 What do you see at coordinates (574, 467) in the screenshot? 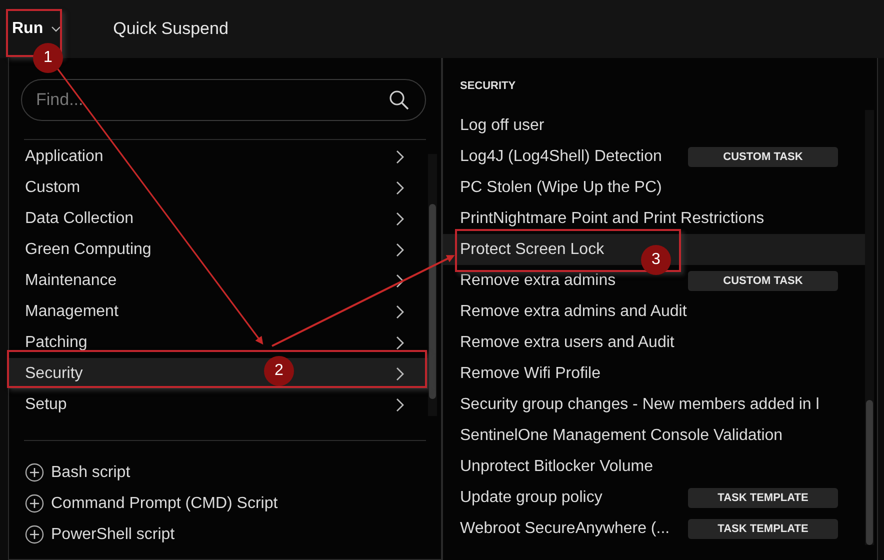
I see `menu-item: Unprotect Bitlocker Volume` at bounding box center [574, 467].